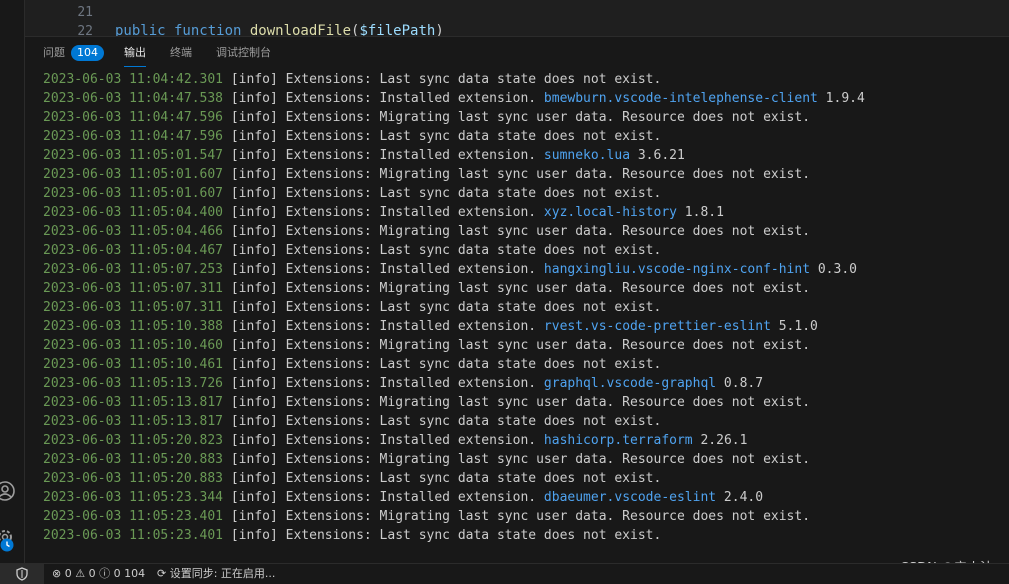  I want to click on code-line: public function downloadFile($filePath), so click(279, 29).